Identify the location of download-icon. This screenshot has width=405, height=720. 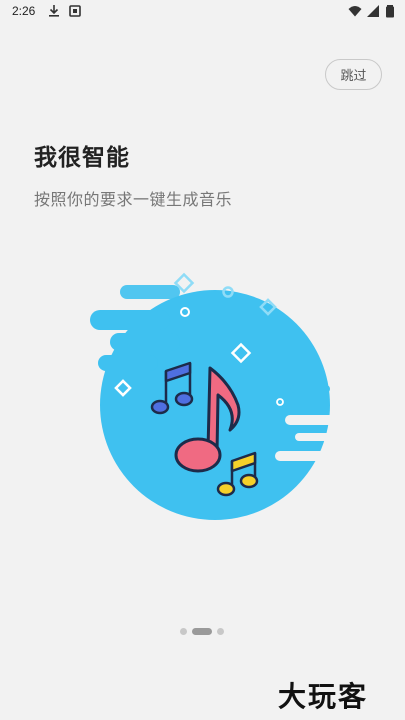
(54, 11).